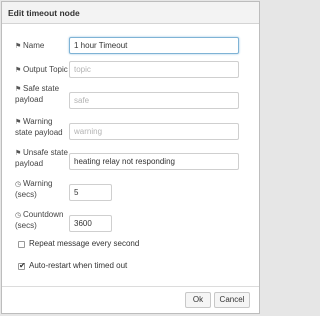  Describe the element at coordinates (21, 244) in the screenshot. I see `repeat-checkbox` at that location.